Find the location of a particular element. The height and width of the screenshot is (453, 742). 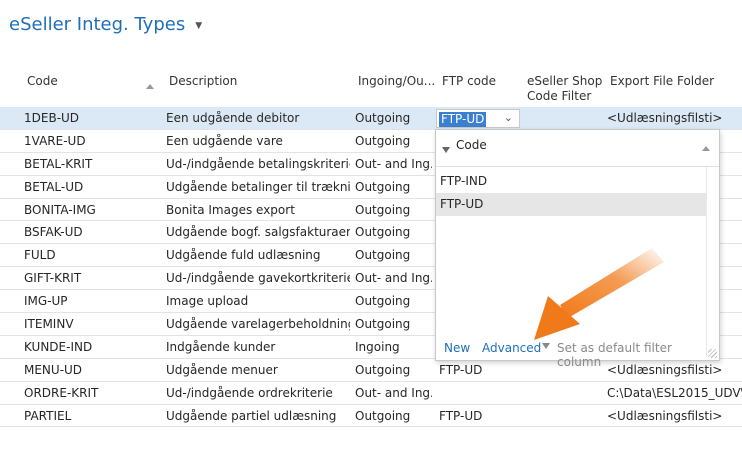

cell-description: Ud-/indgående ordrekriterie is located at coordinates (258, 393).